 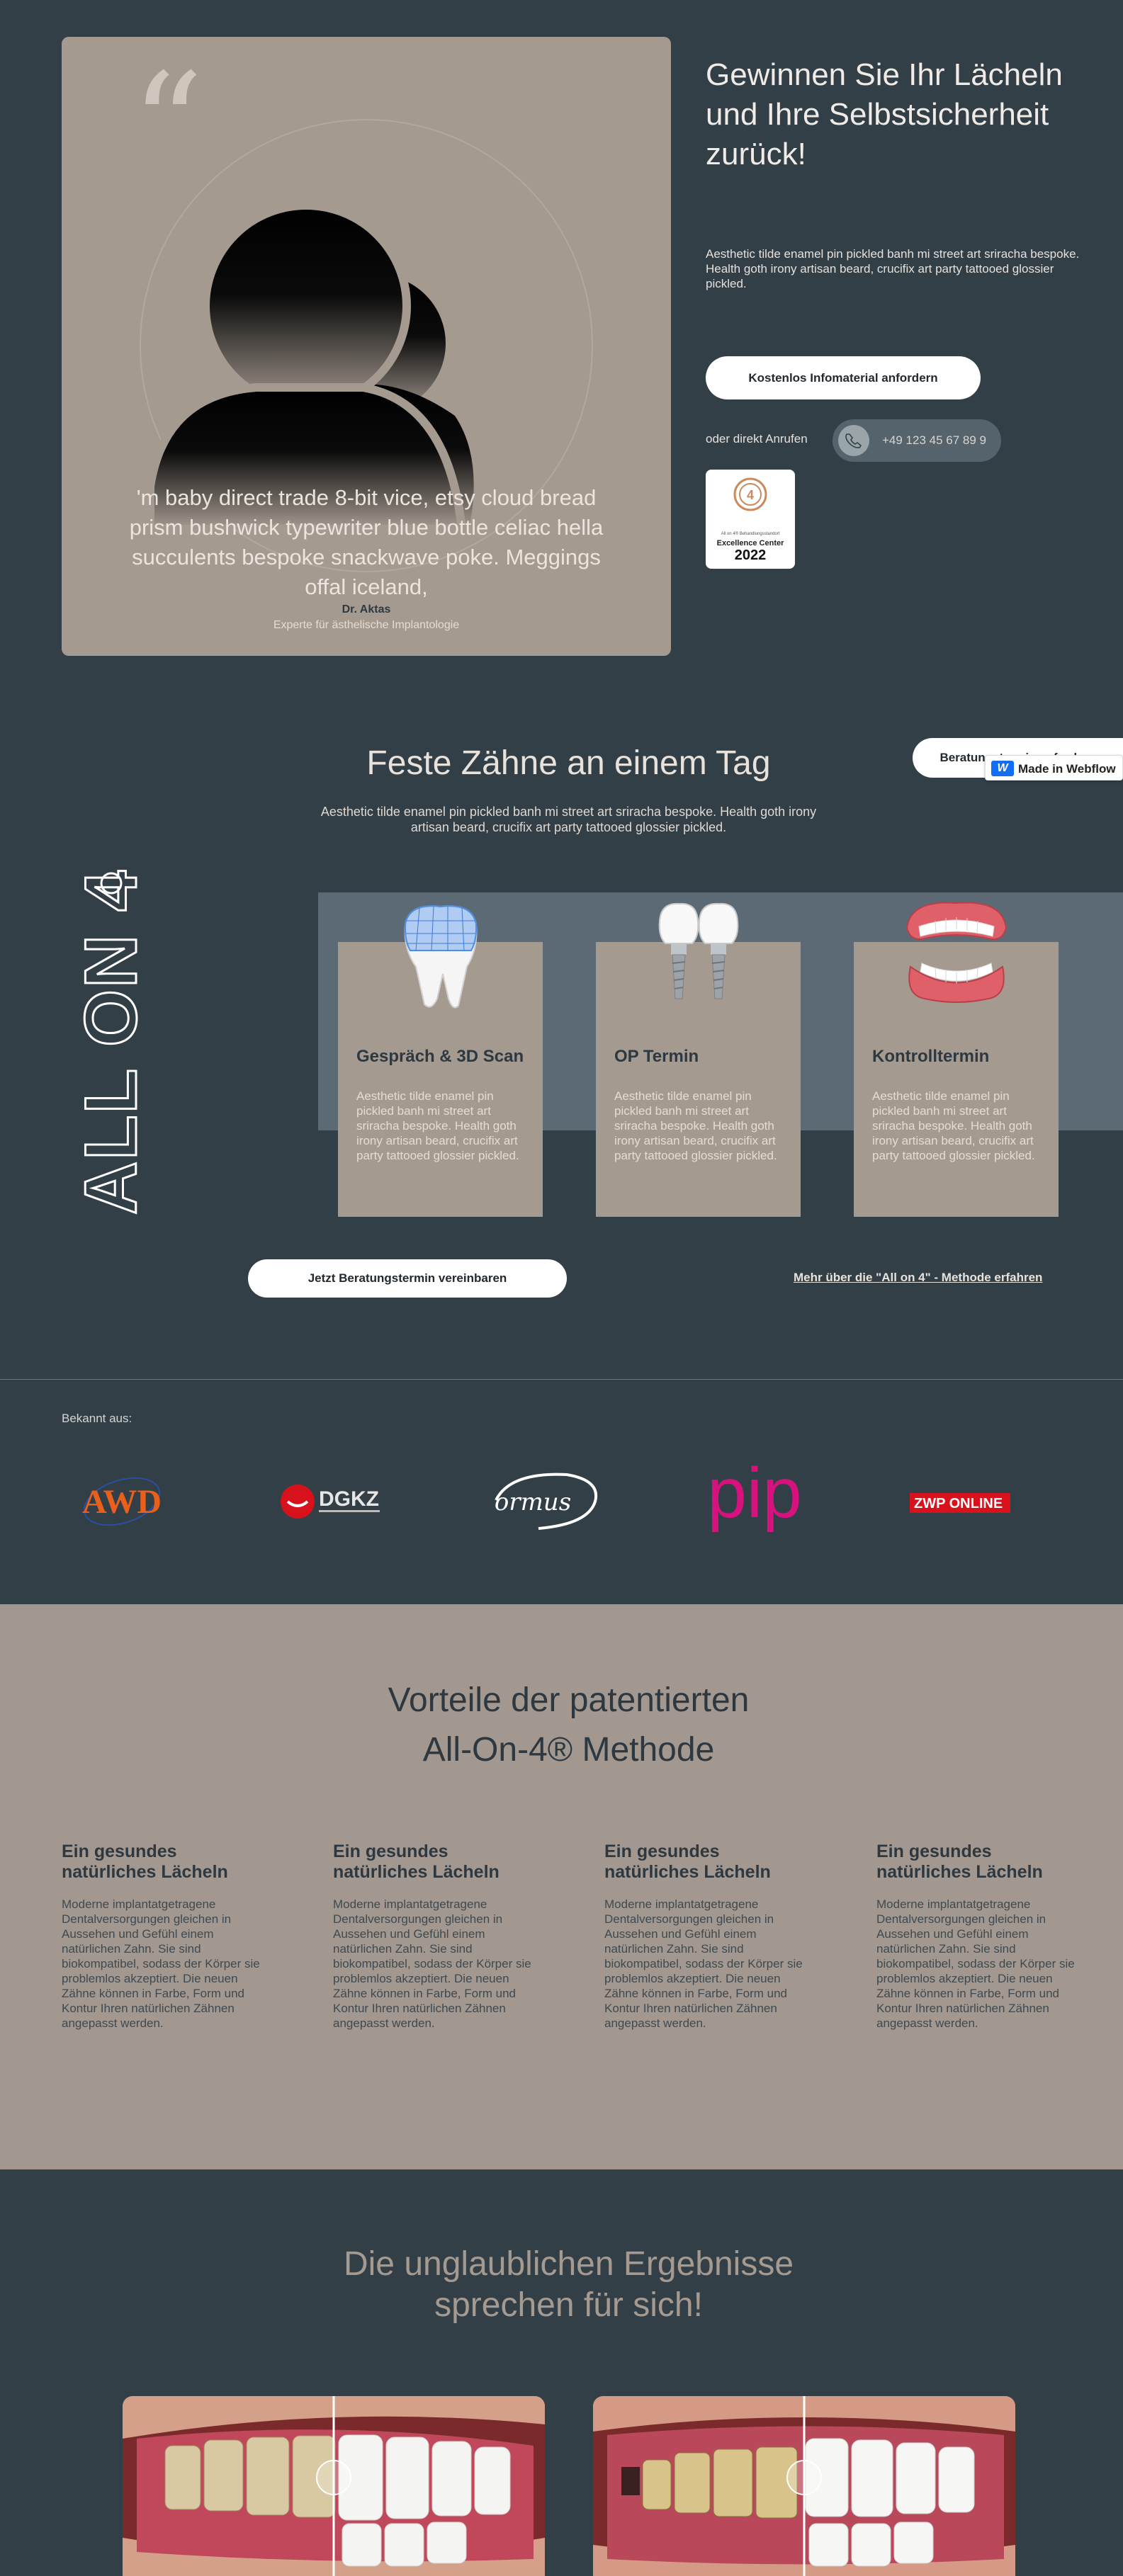 I want to click on pip-logo: pip, so click(x=754, y=1502).